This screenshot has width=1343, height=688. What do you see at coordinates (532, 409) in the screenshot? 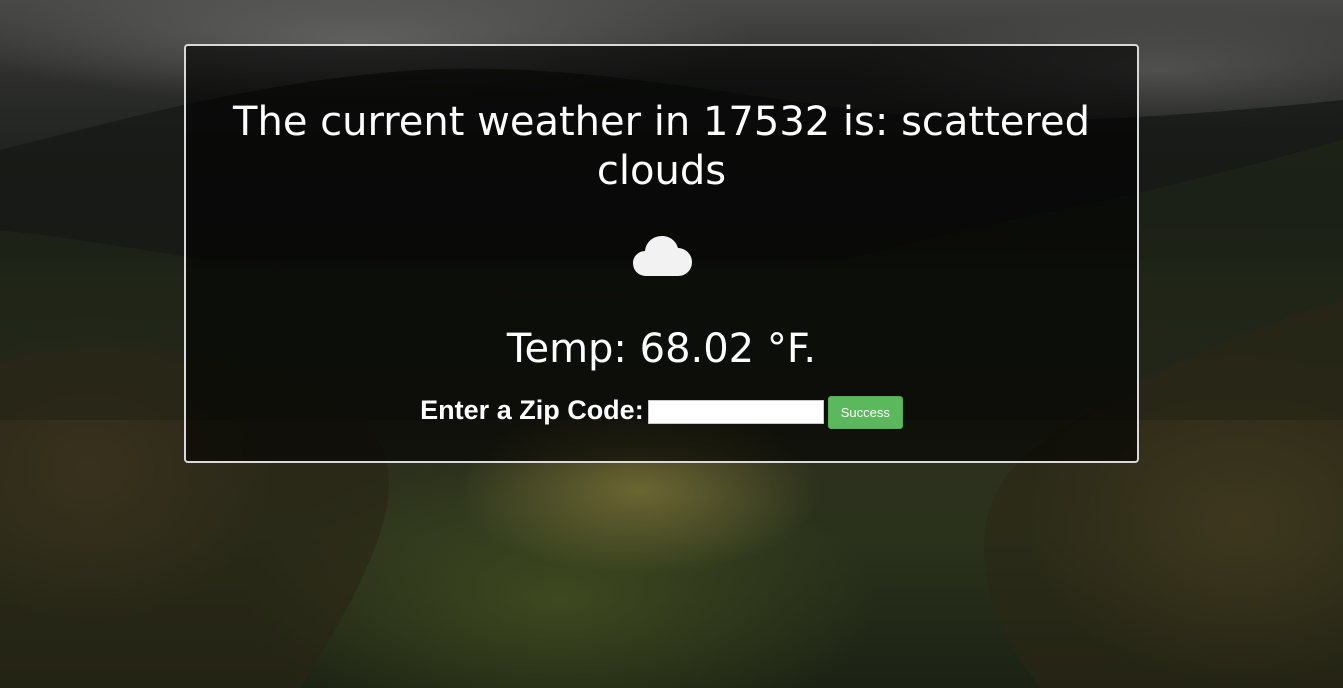
I see `zip-label: Enter a Zip Code:` at bounding box center [532, 409].